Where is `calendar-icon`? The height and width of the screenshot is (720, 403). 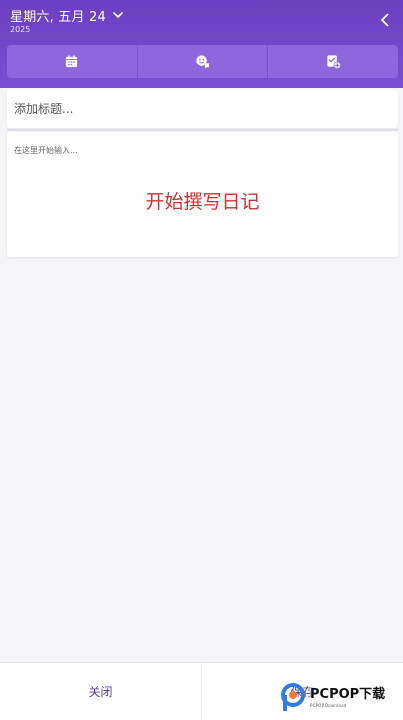 calendar-icon is located at coordinates (72, 61).